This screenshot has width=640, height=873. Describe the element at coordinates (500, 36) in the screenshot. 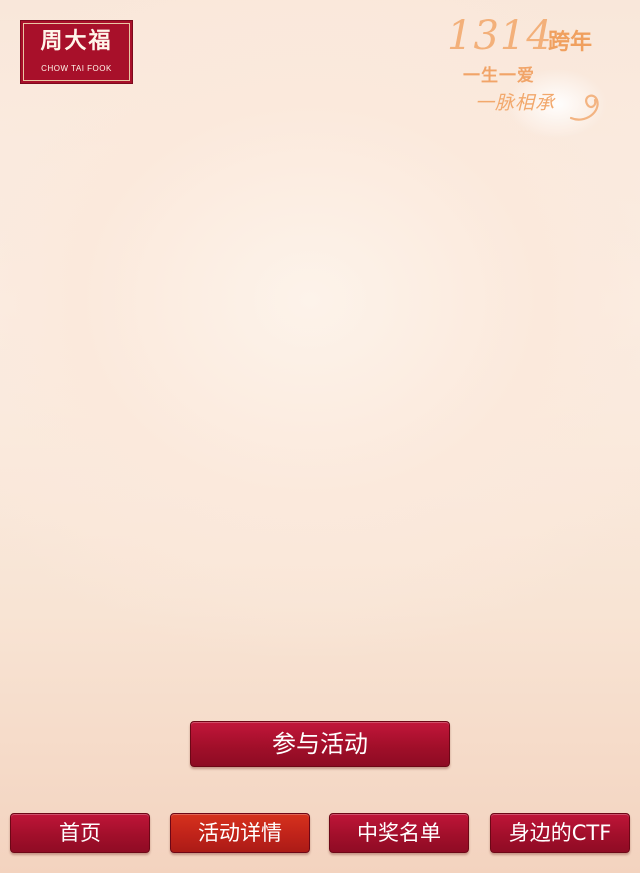

I see `campaign-number: 1314` at that location.